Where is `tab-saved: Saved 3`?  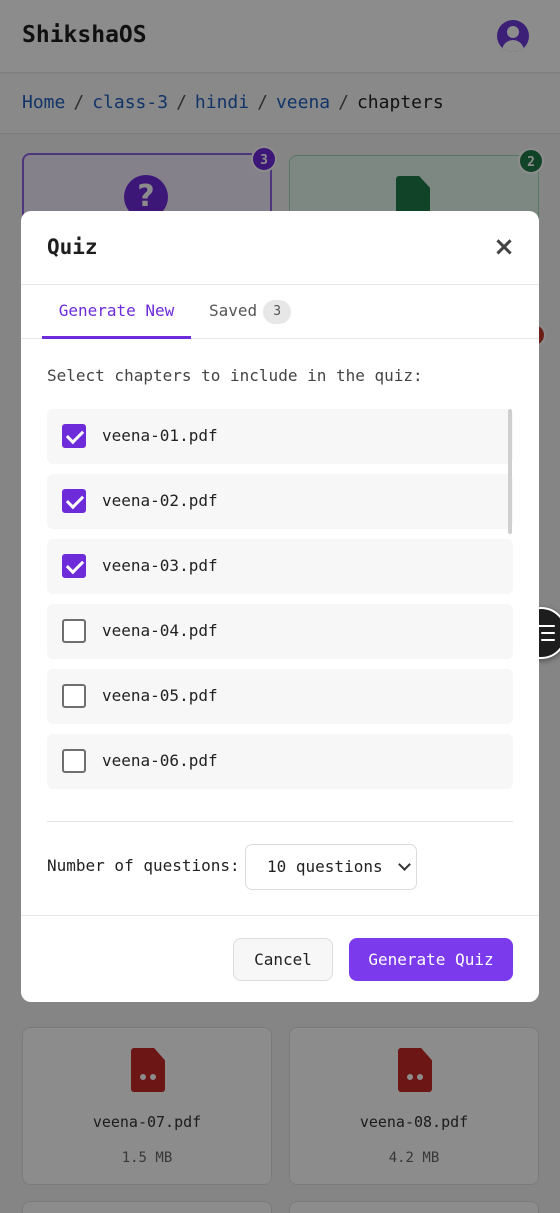 tab-saved: Saved 3 is located at coordinates (250, 312).